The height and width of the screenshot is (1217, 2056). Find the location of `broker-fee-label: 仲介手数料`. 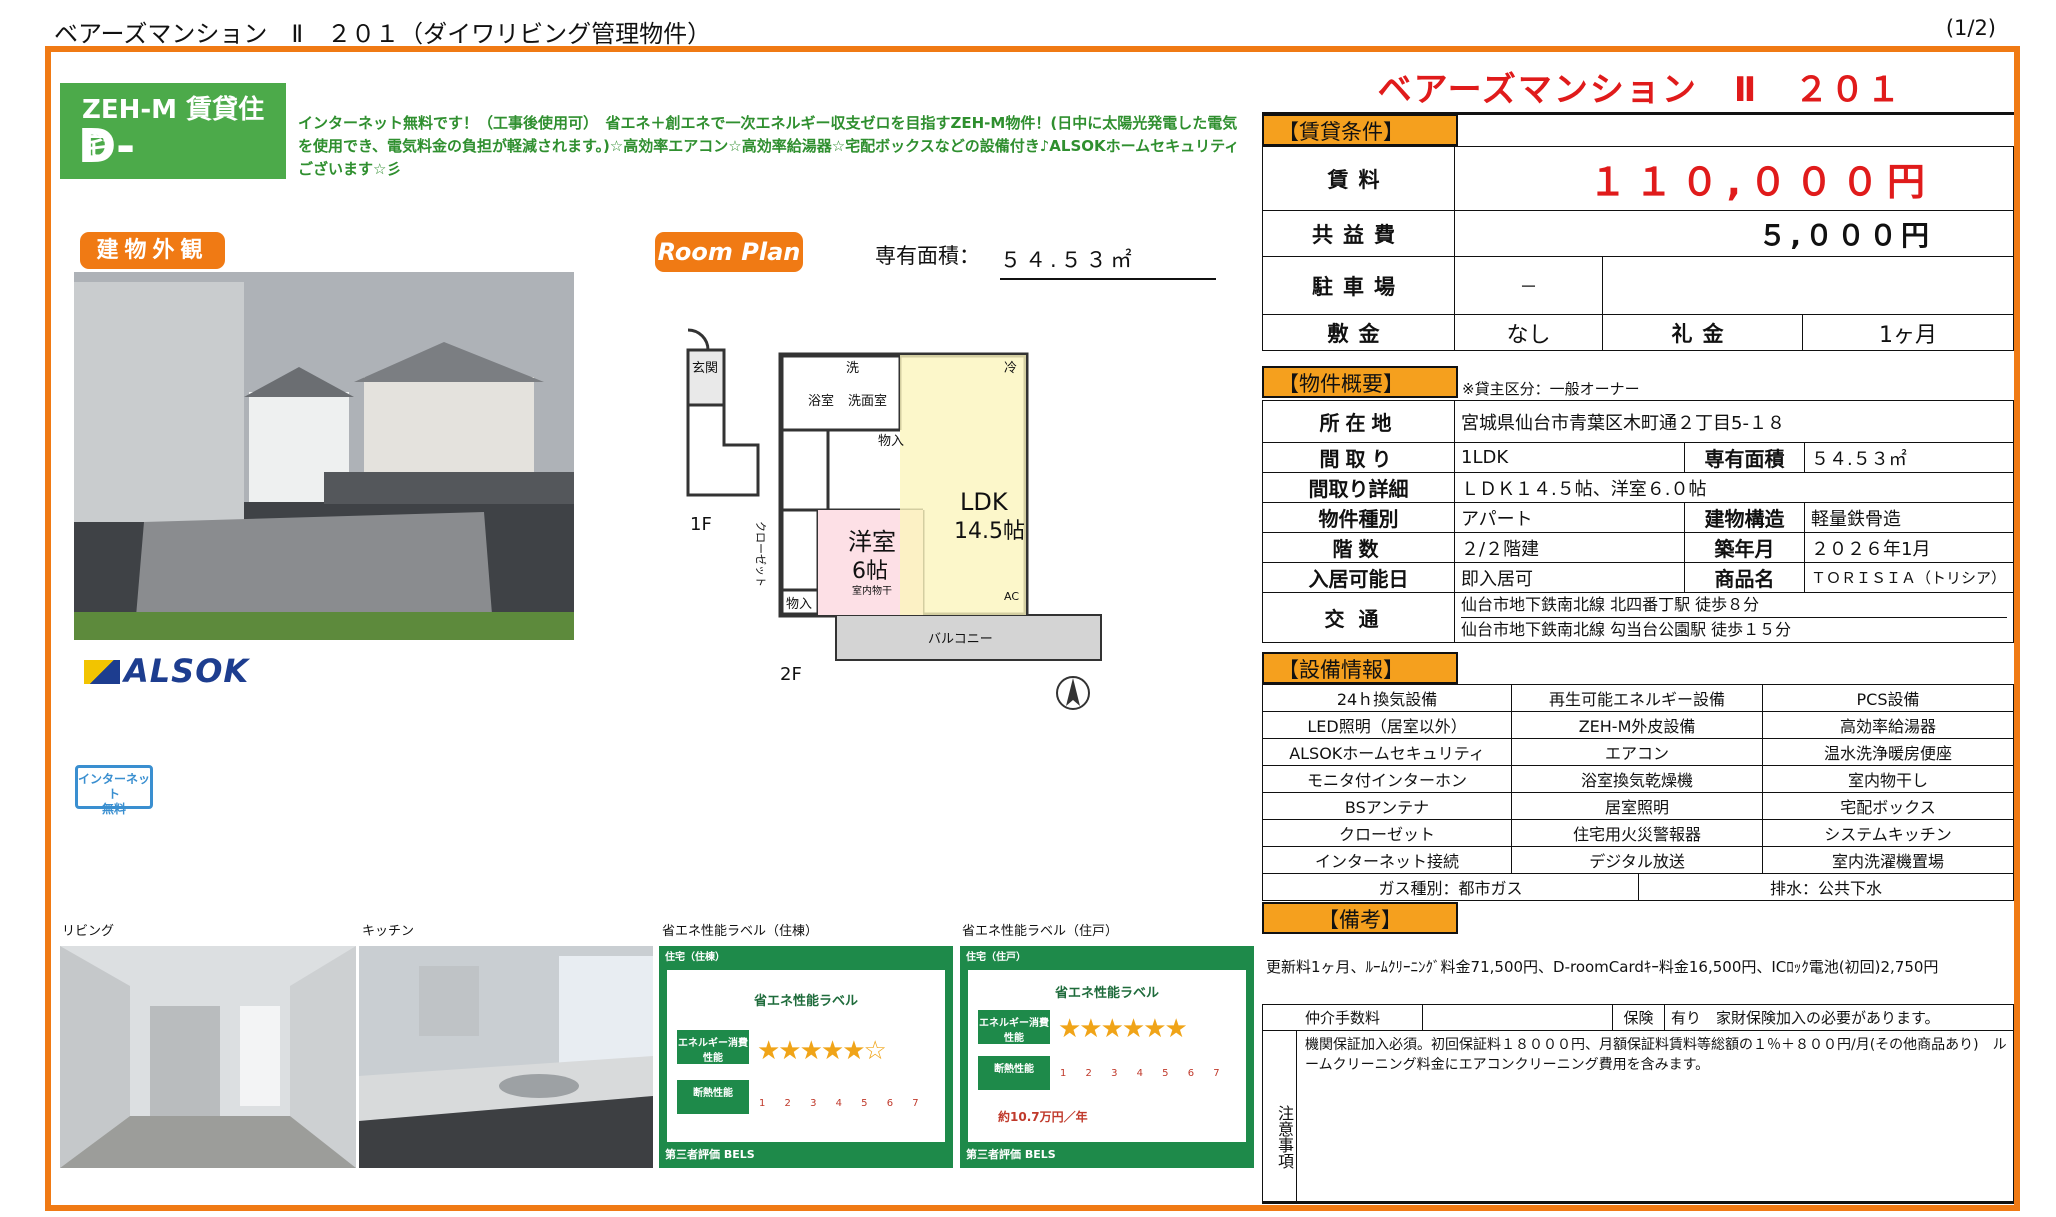

broker-fee-label: 仲介手数料 is located at coordinates (1342, 1017).